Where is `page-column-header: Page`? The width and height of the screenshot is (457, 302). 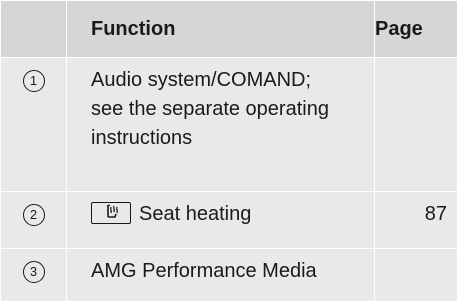 page-column-header: Page is located at coordinates (416, 29).